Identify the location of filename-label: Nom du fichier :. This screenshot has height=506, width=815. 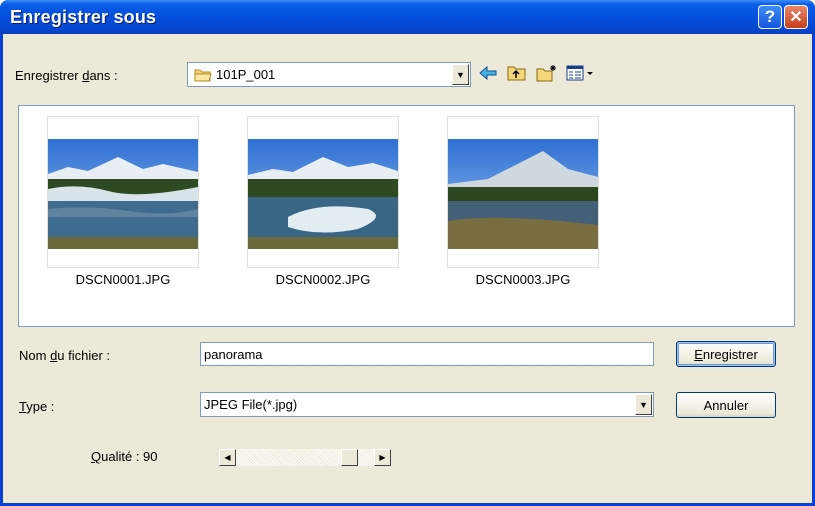
(65, 355).